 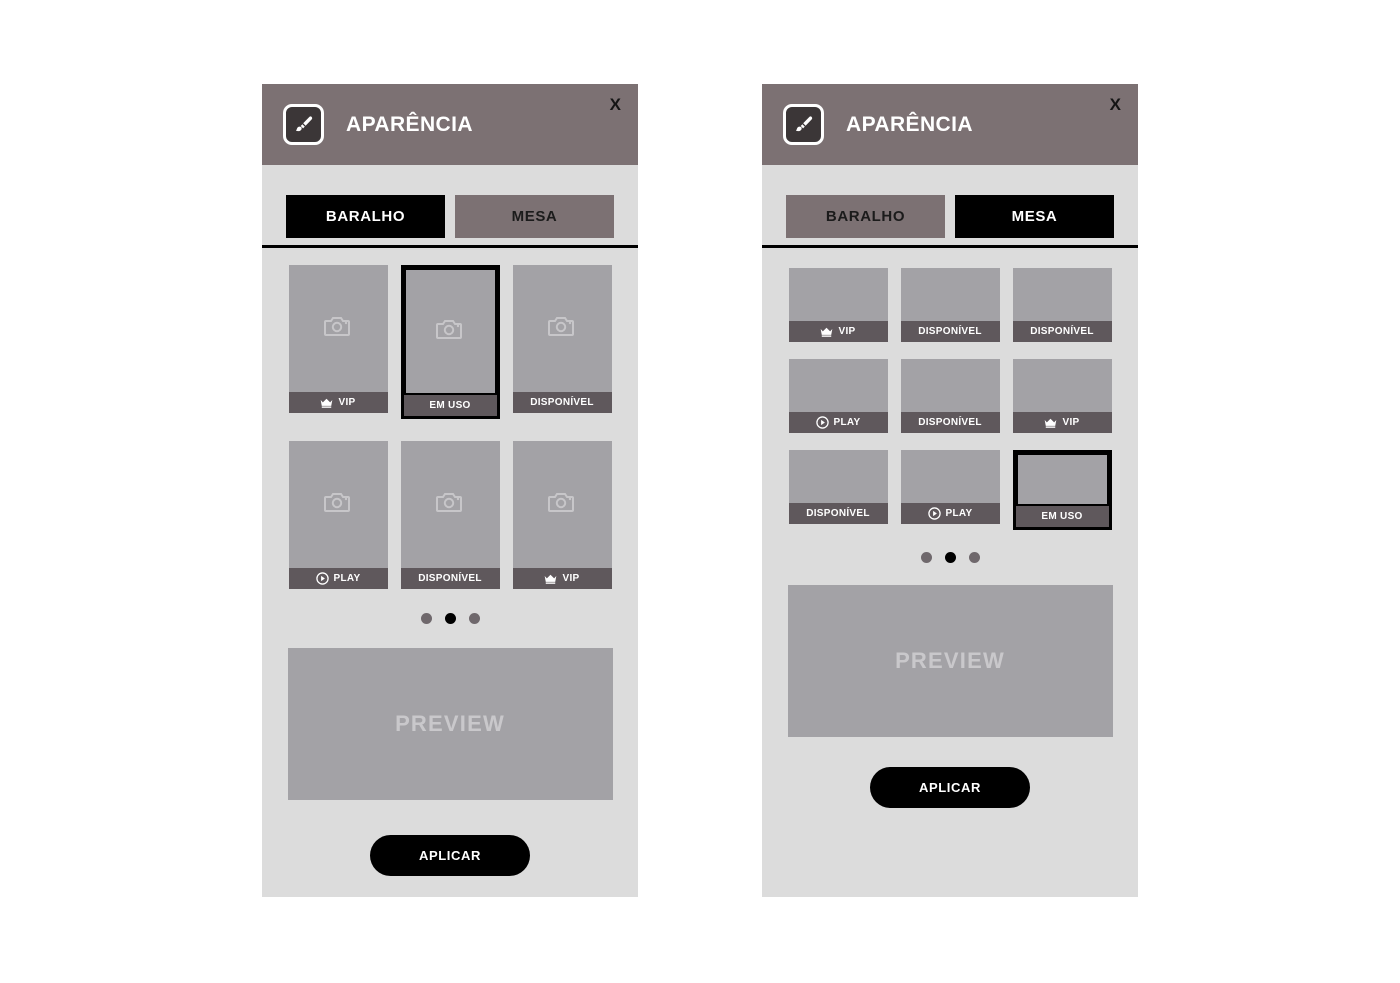 What do you see at coordinates (909, 124) in the screenshot?
I see `dialog-title: APARÊNCIA` at bounding box center [909, 124].